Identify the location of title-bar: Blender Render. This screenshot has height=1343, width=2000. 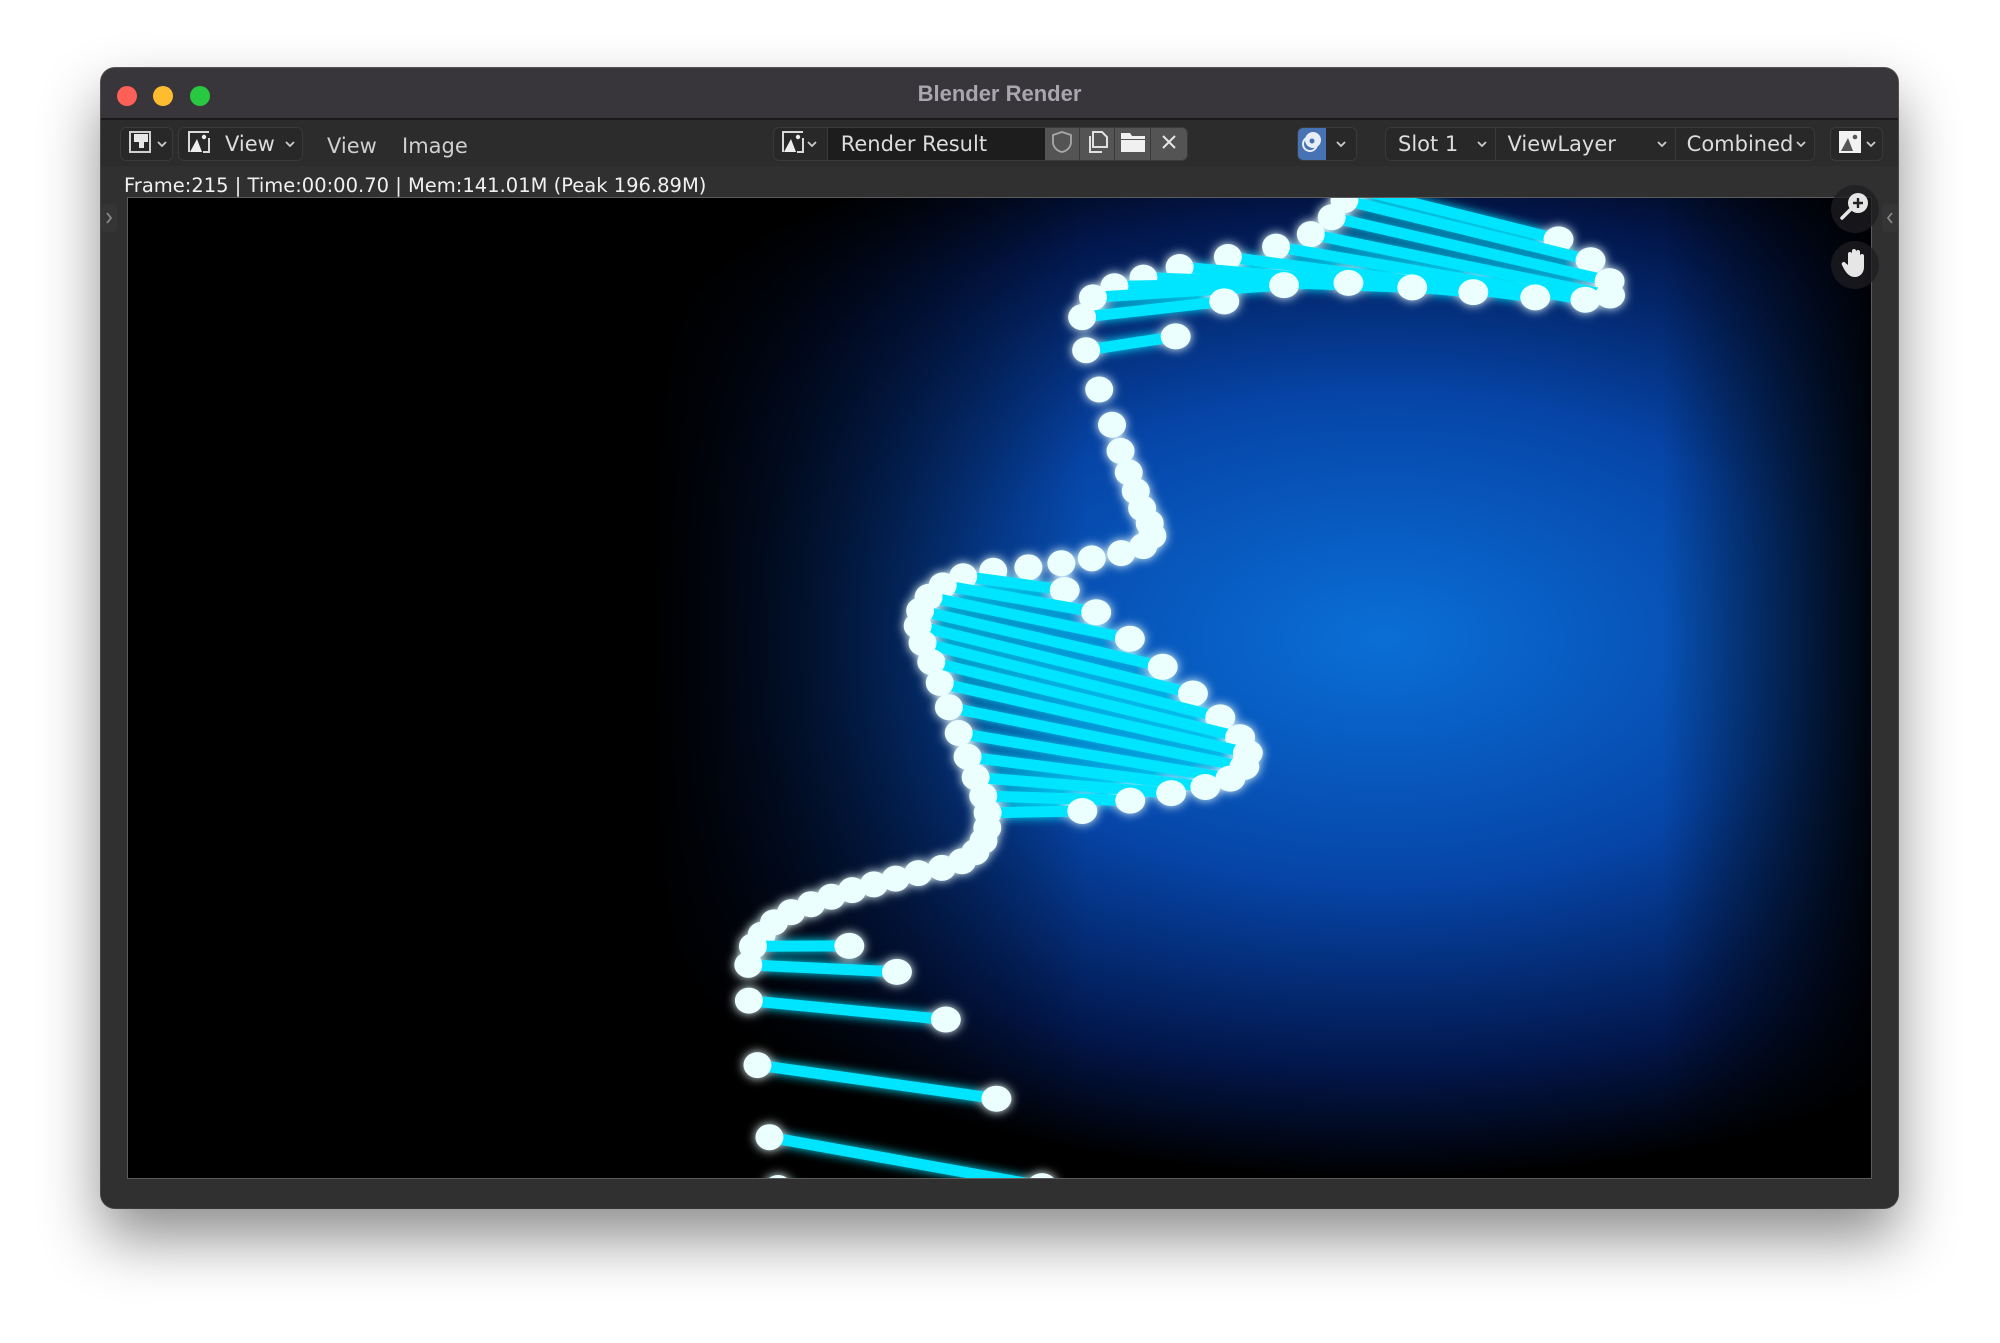
(999, 94).